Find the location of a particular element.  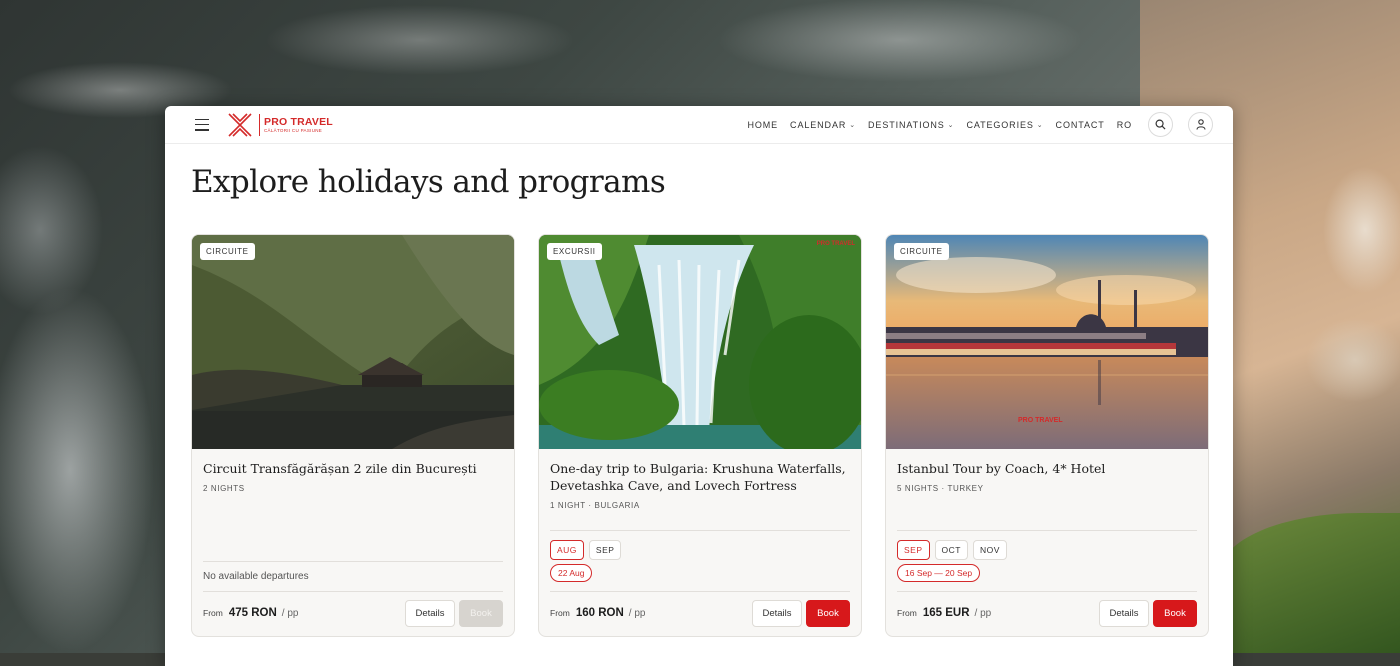

nav-destinations-label: DESTINATIONS is located at coordinates (906, 124).